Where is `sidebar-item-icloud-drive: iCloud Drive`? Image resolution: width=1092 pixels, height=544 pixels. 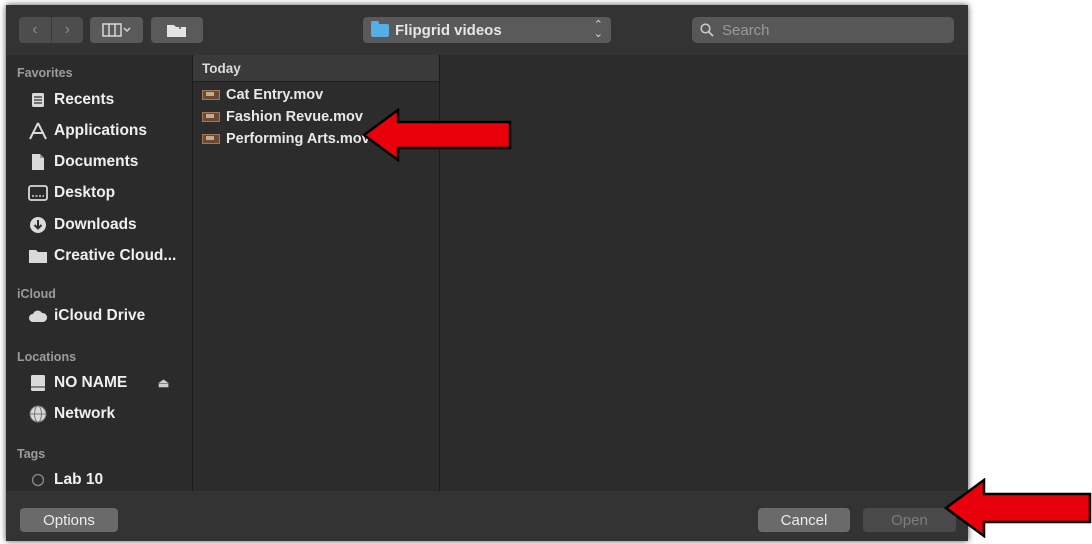
sidebar-item-icloud-drive: iCloud Drive is located at coordinates (86, 316).